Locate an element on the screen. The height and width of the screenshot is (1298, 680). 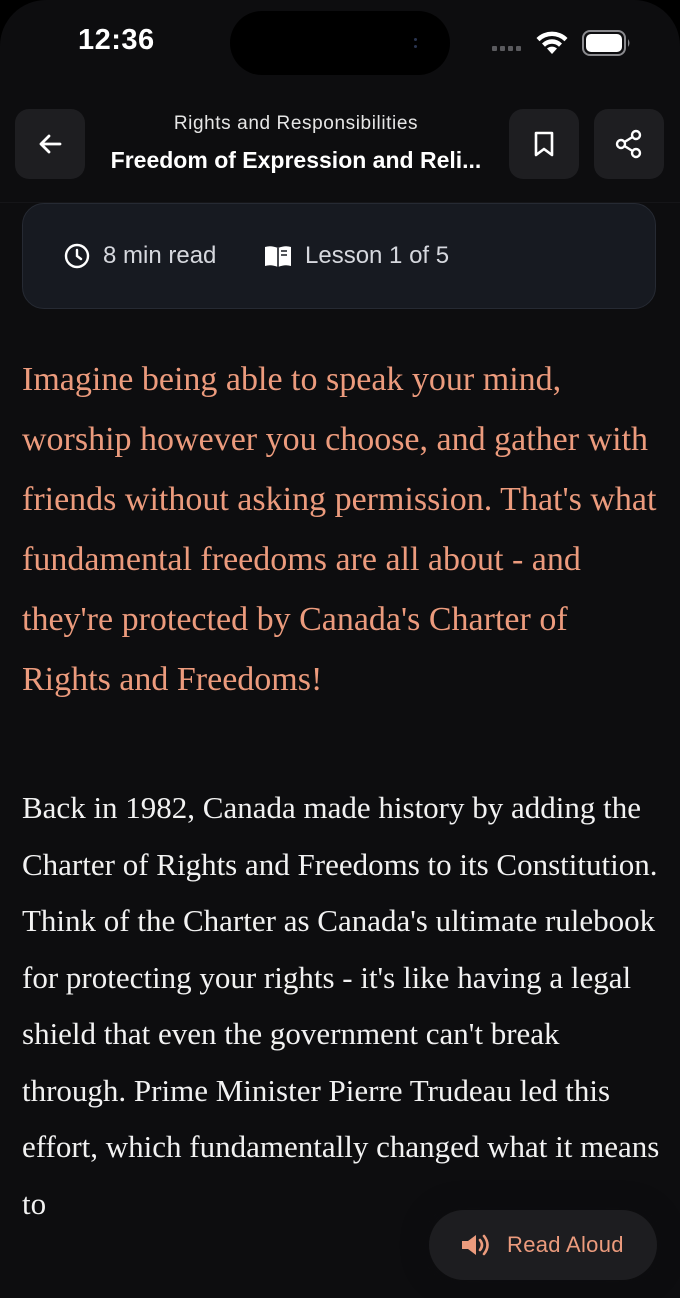
read-aloud-button: Read Aloud is located at coordinates (543, 1245).